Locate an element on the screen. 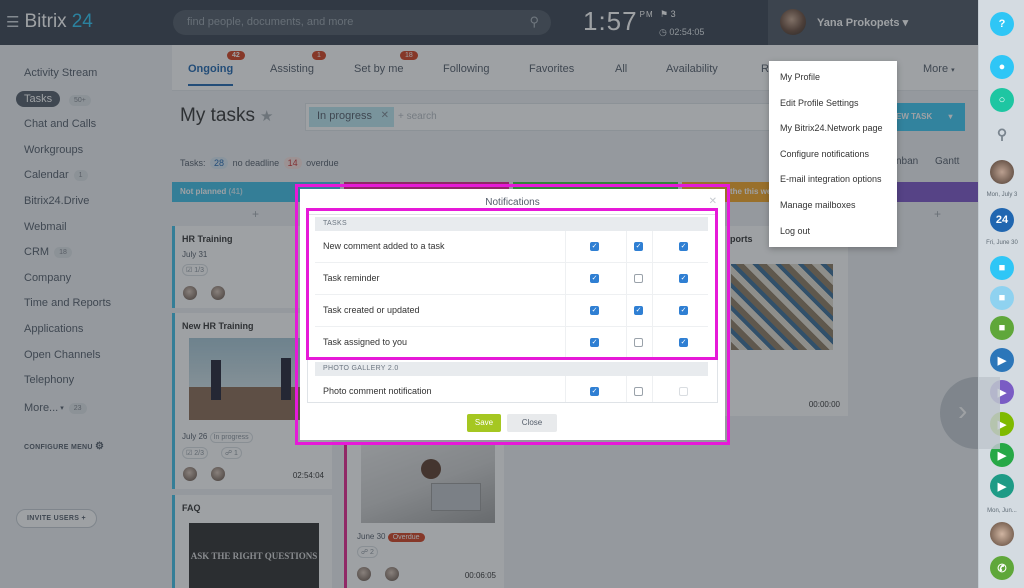 The height and width of the screenshot is (588, 1024). menu-item-log-out: Log out is located at coordinates (795, 231).